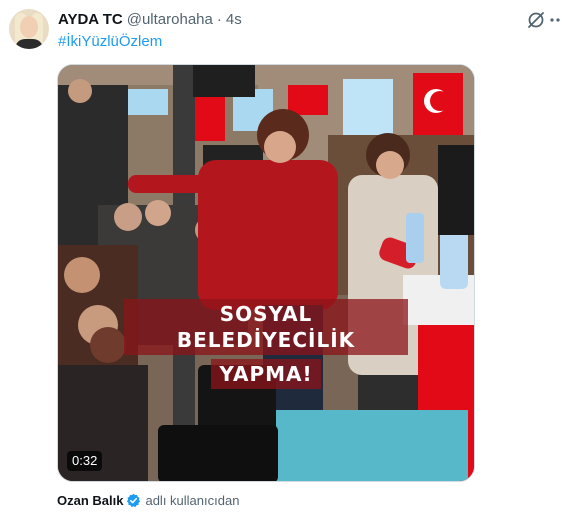 This screenshot has height=512, width=562. I want to click on grok-button, so click(536, 20).